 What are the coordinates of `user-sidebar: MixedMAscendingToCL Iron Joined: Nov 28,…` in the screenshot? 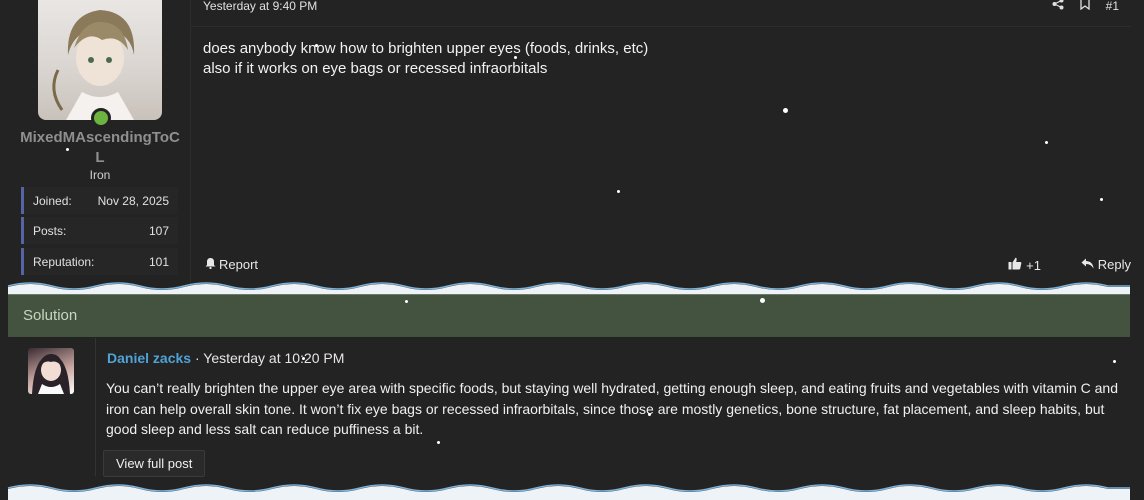 It's located at (95, 145).